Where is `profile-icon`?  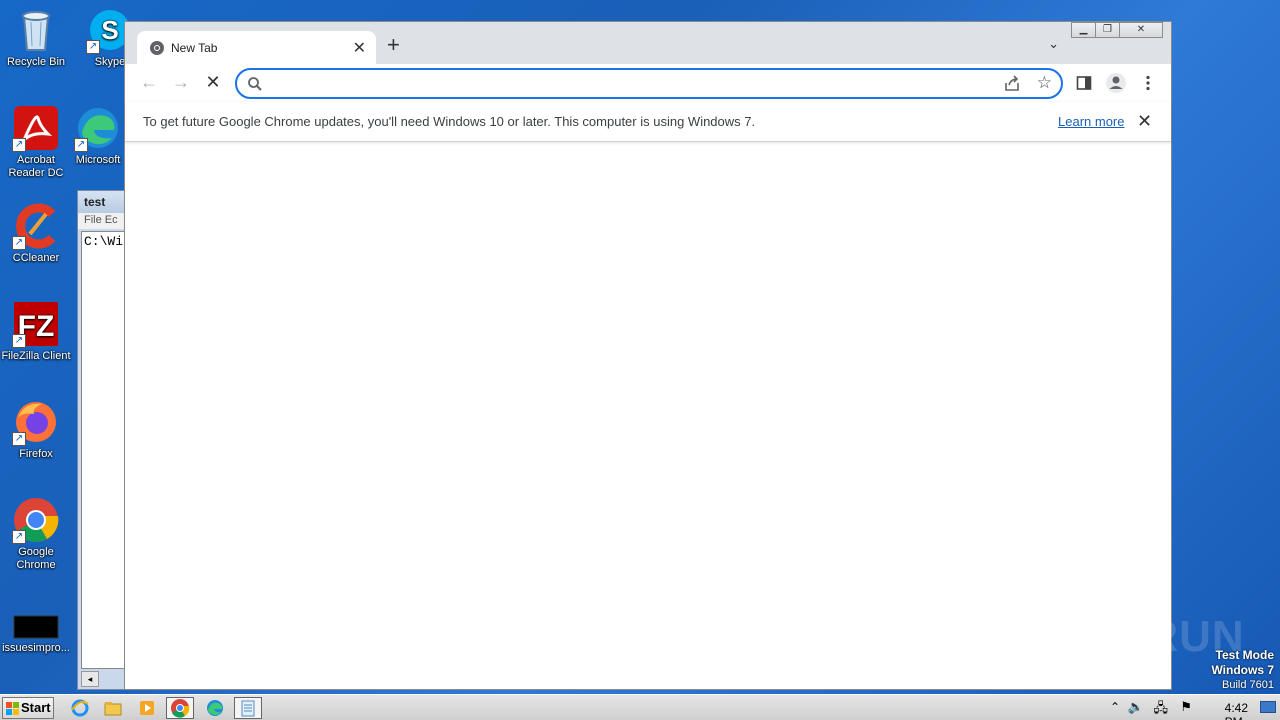
profile-icon is located at coordinates (1116, 83).